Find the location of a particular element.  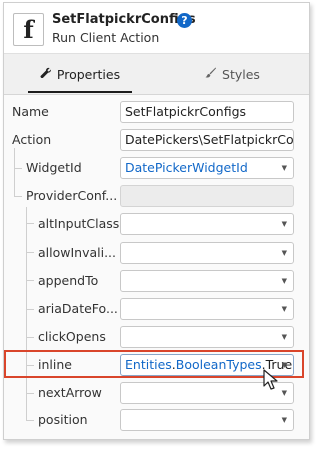

property-label: nextArrow is located at coordinates (70, 392).